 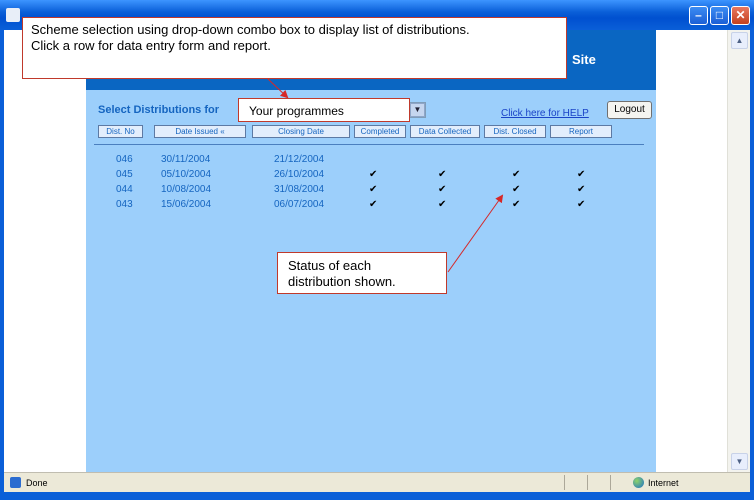 What do you see at coordinates (342, 281) in the screenshot?
I see `callout-line: distribution shown.` at bounding box center [342, 281].